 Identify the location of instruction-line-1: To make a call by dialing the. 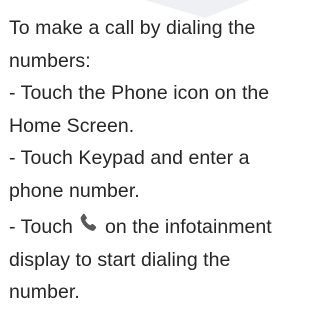
(132, 28).